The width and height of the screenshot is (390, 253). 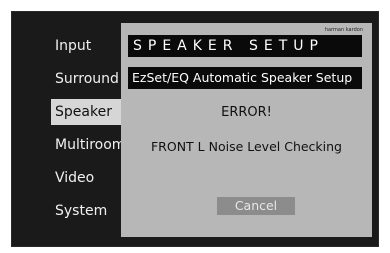 What do you see at coordinates (256, 206) in the screenshot?
I see `cancel-button: Cancel` at bounding box center [256, 206].